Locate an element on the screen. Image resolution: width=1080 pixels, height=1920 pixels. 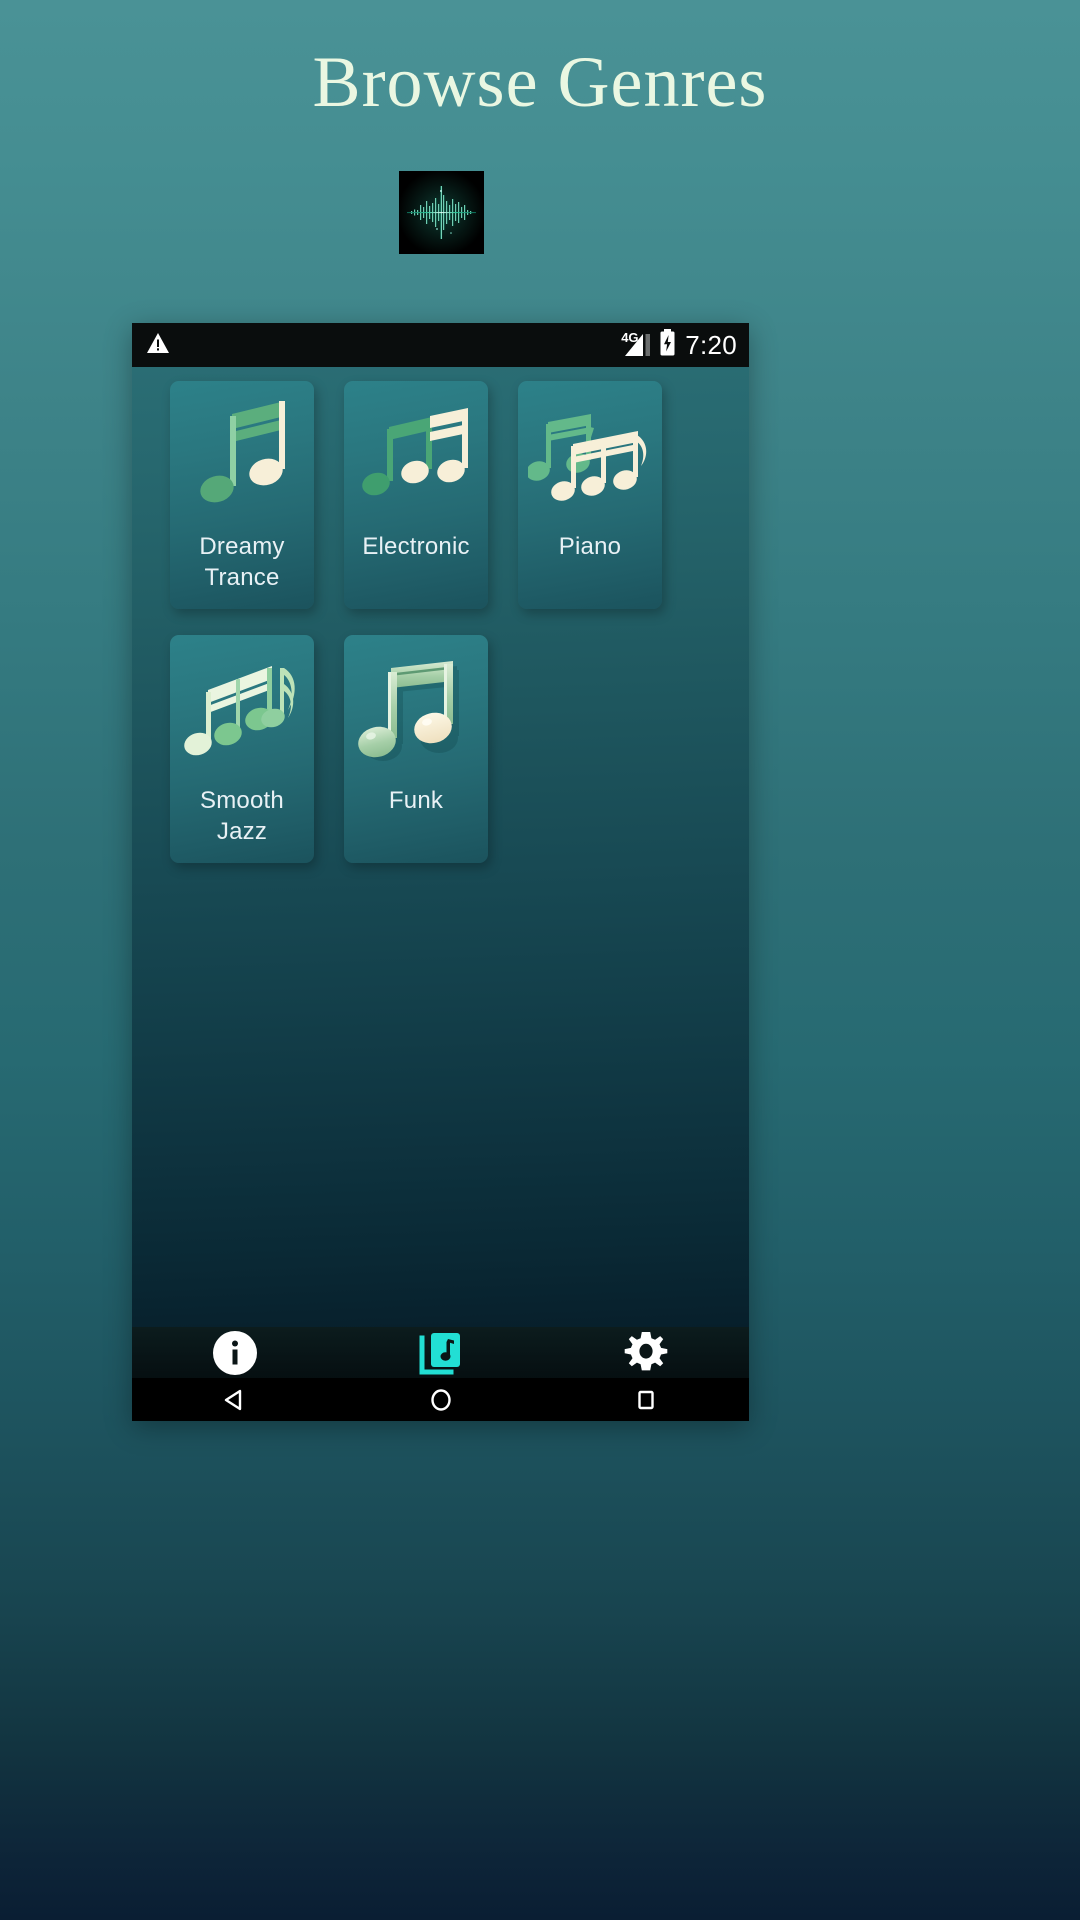
genre-card-label: Smooth Jazz is located at coordinates (242, 816).